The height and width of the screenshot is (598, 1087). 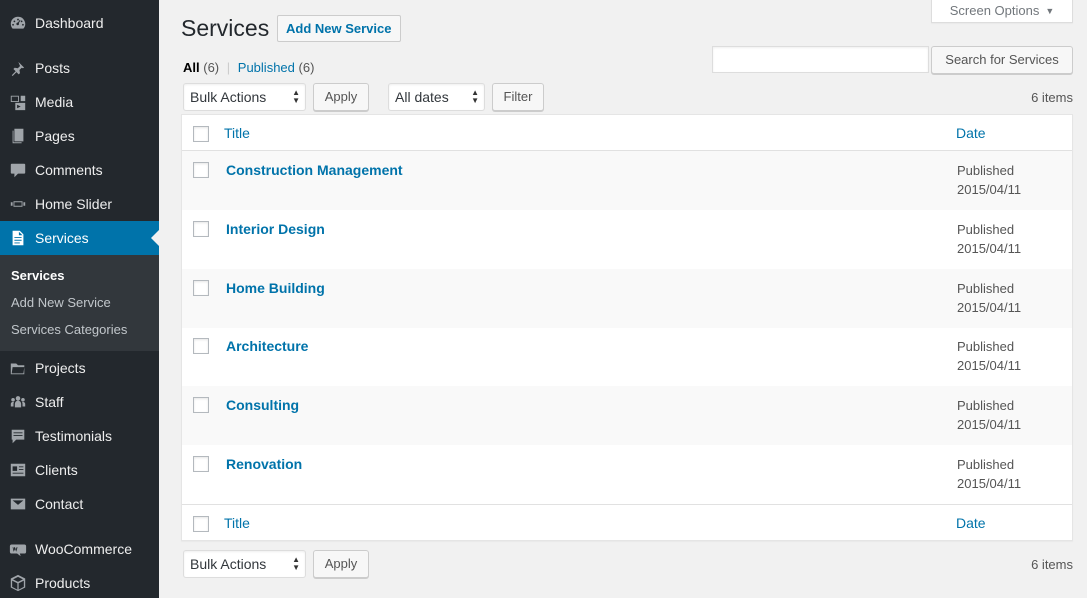 What do you see at coordinates (69, 23) in the screenshot?
I see `sidebar-item-label: Dashboard` at bounding box center [69, 23].